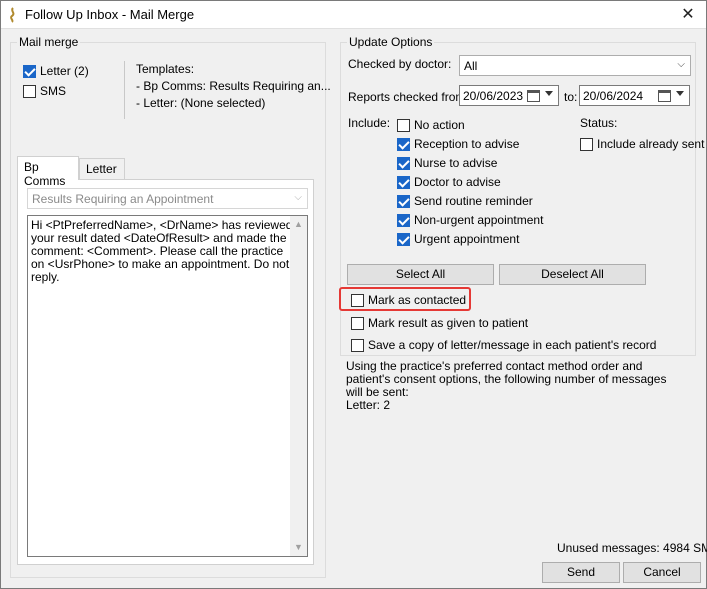 The height and width of the screenshot is (589, 707). Describe the element at coordinates (439, 125) in the screenshot. I see `include-item-label: No action` at that location.